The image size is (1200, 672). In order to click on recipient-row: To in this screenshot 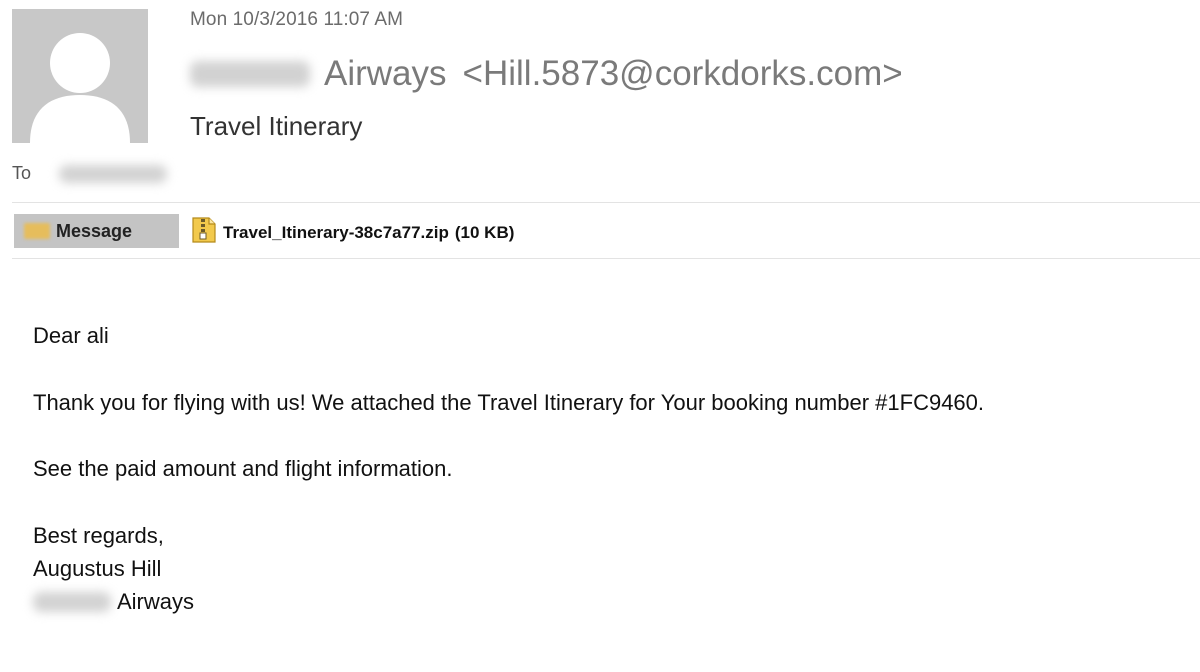, I will do `click(90, 173)`.